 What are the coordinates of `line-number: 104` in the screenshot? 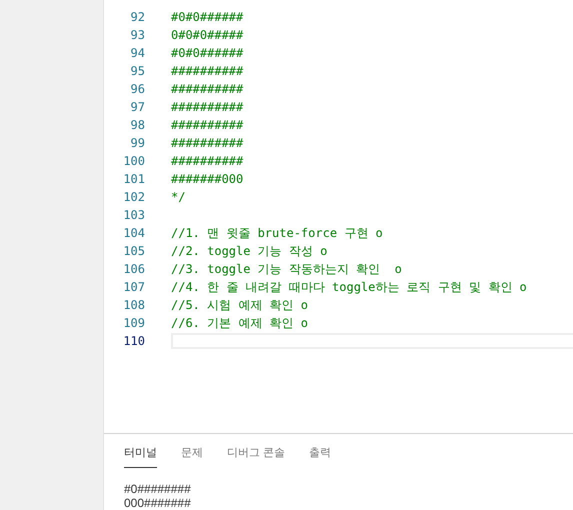 It's located at (133, 233).